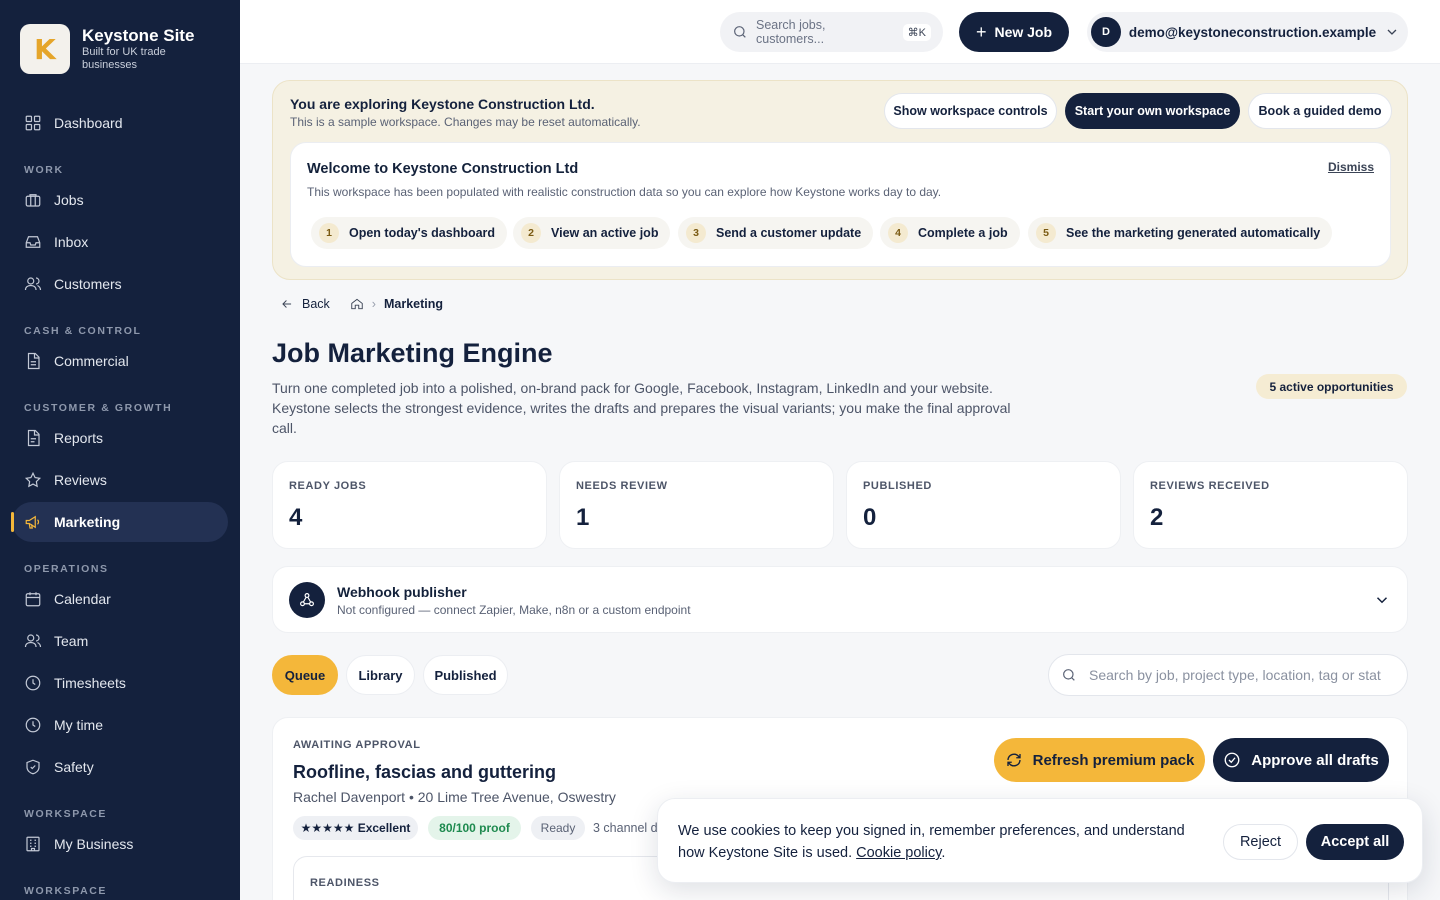 Image resolution: width=1440 pixels, height=900 pixels. I want to click on user-email: demo@keystoneconstruction.example, so click(1252, 32).